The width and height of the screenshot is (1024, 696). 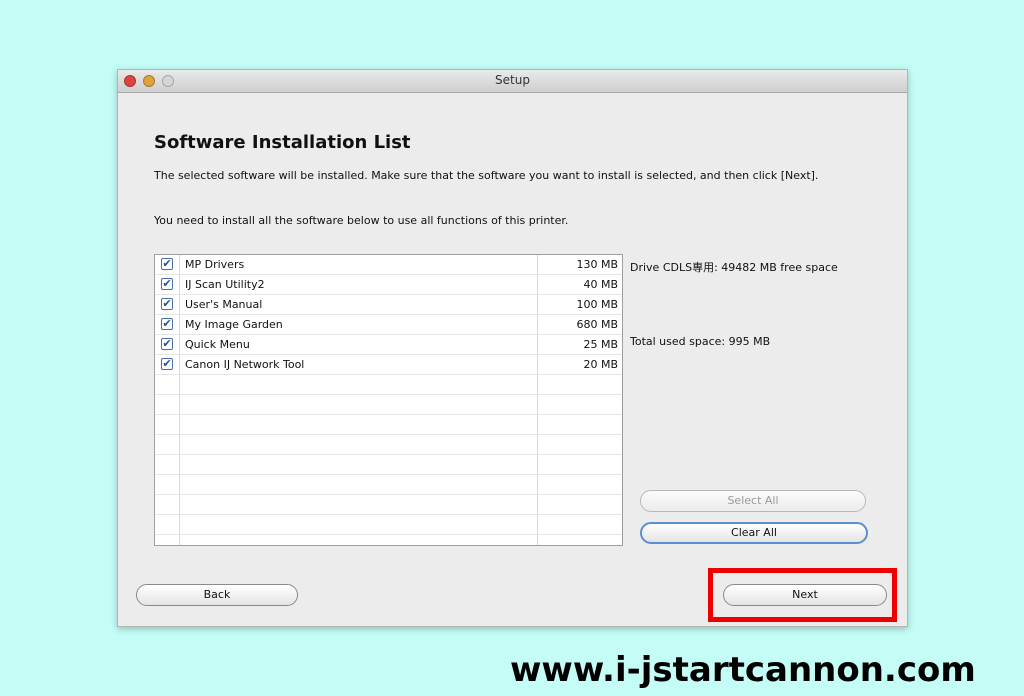 What do you see at coordinates (217, 595) in the screenshot?
I see `back-button: Back` at bounding box center [217, 595].